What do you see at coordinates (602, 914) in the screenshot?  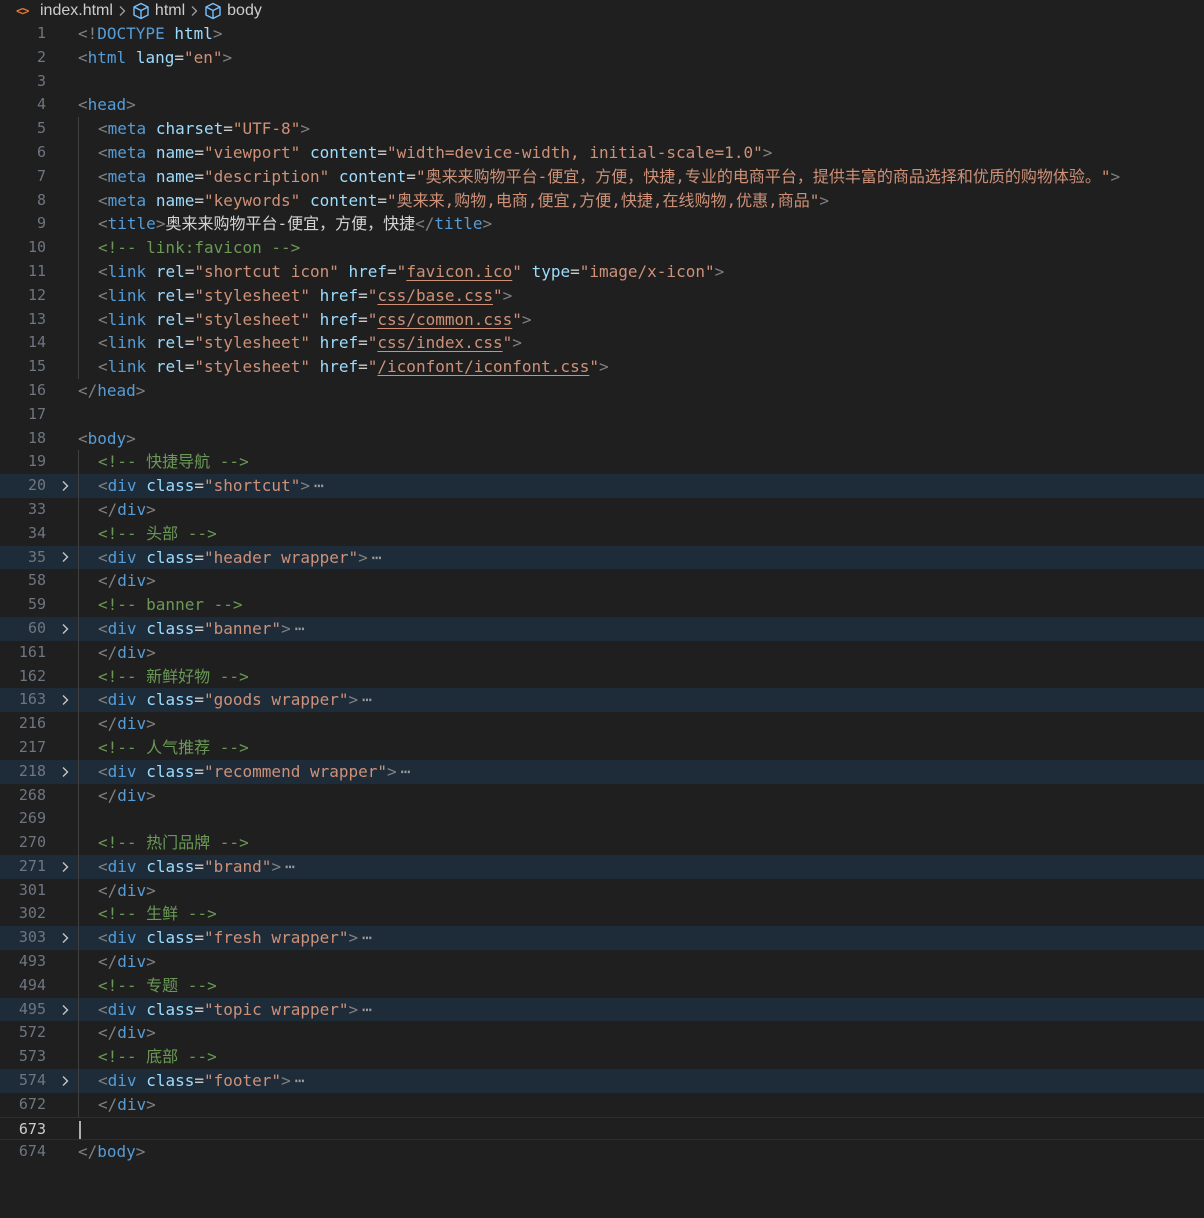 I see `code-line: 302 <!-- 生鲜 -->` at bounding box center [602, 914].